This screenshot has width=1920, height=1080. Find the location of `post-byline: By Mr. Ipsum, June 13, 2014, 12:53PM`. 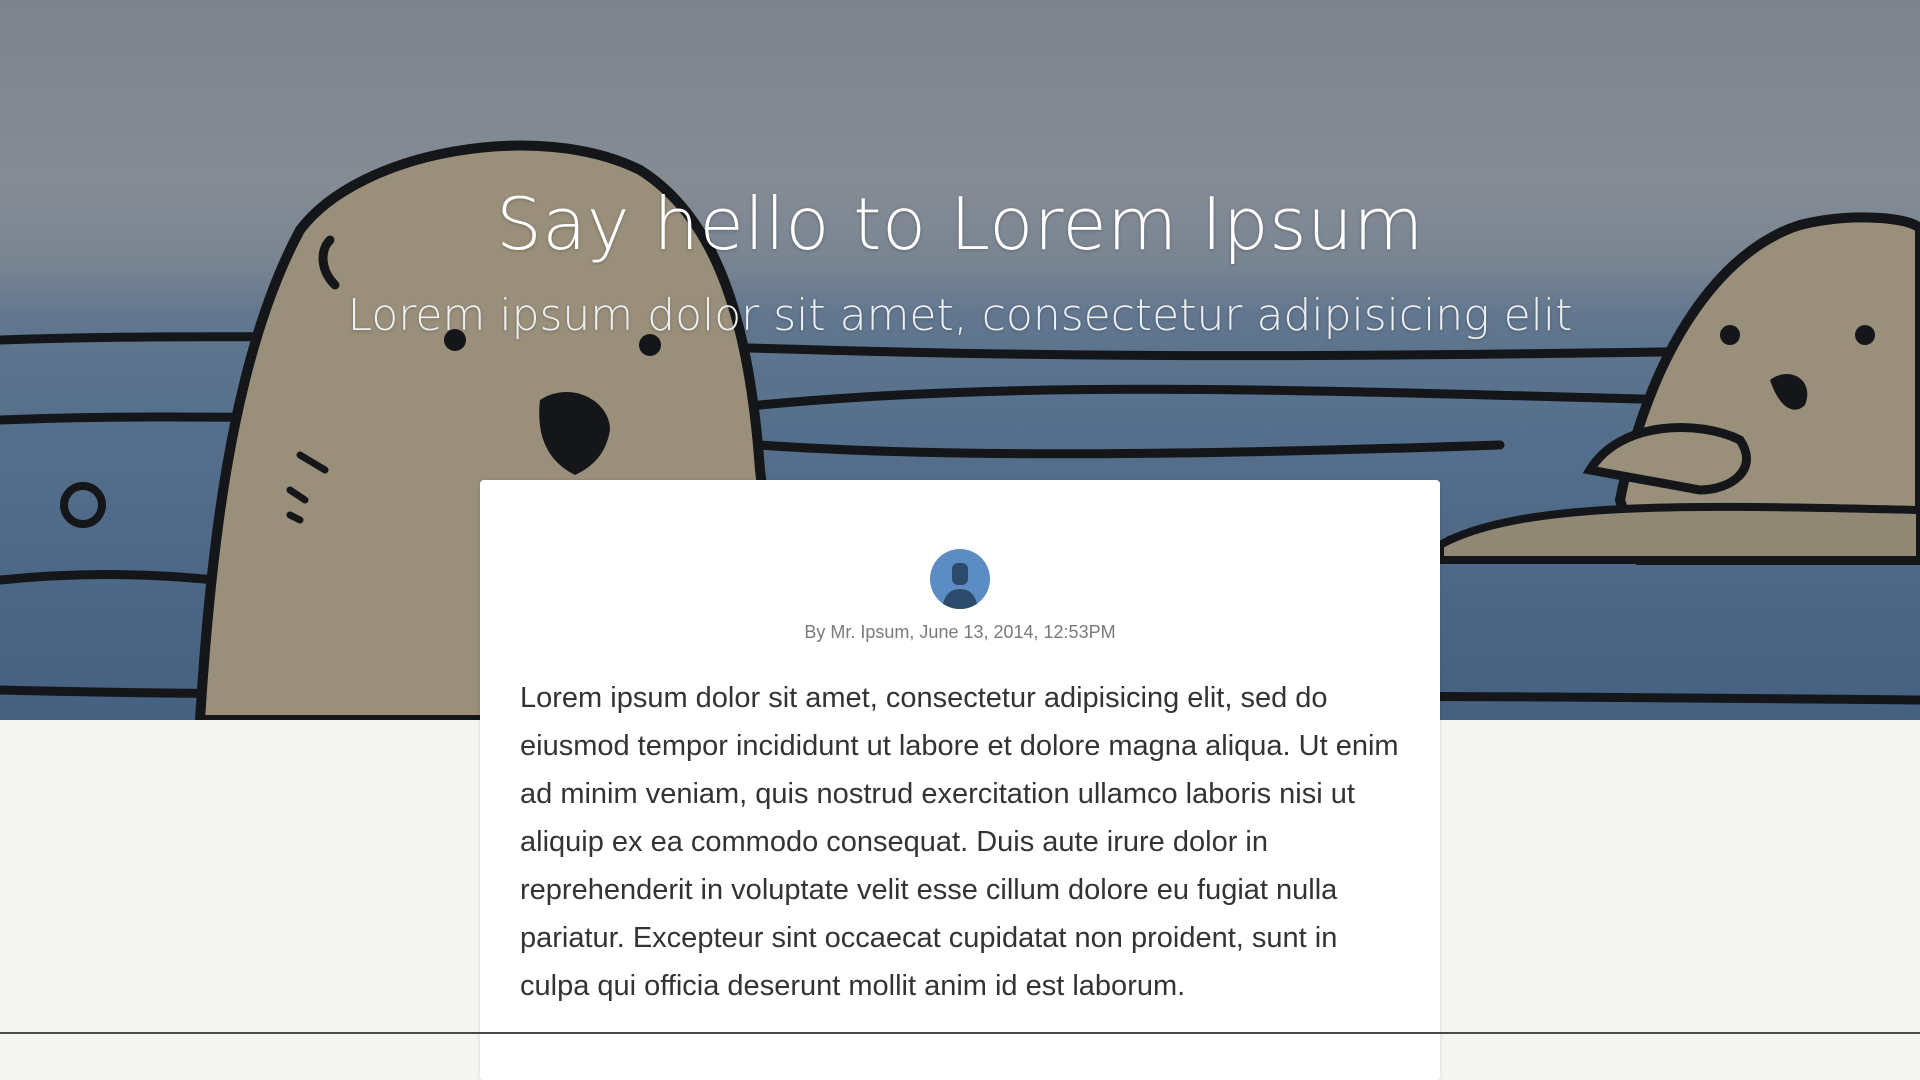

post-byline: By Mr. Ipsum, June 13, 2014, 12:53PM is located at coordinates (960, 632).